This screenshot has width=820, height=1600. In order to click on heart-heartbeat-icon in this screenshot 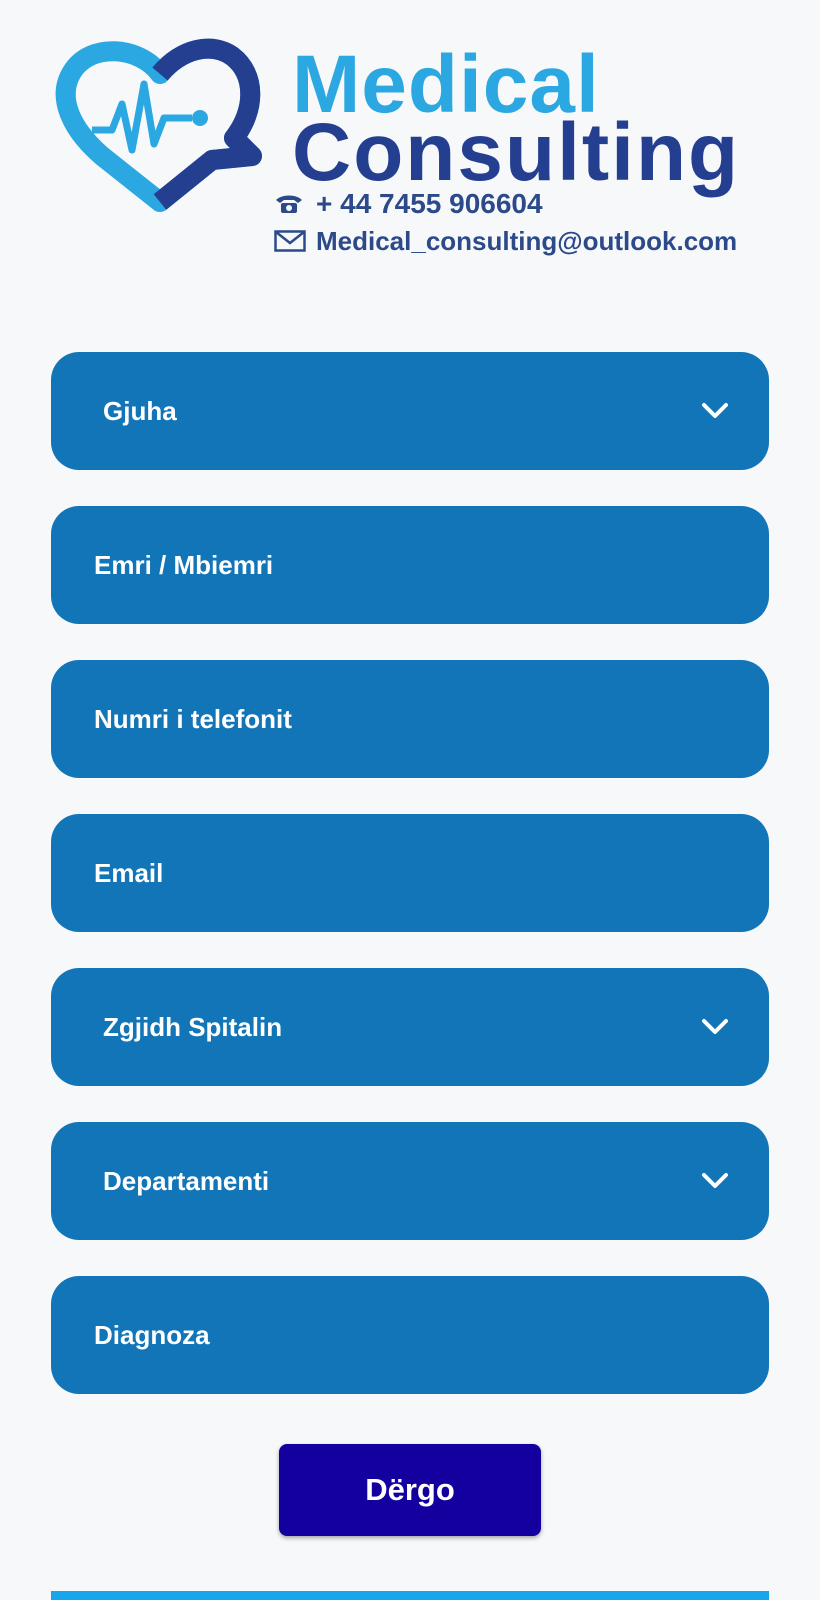, I will do `click(158, 125)`.